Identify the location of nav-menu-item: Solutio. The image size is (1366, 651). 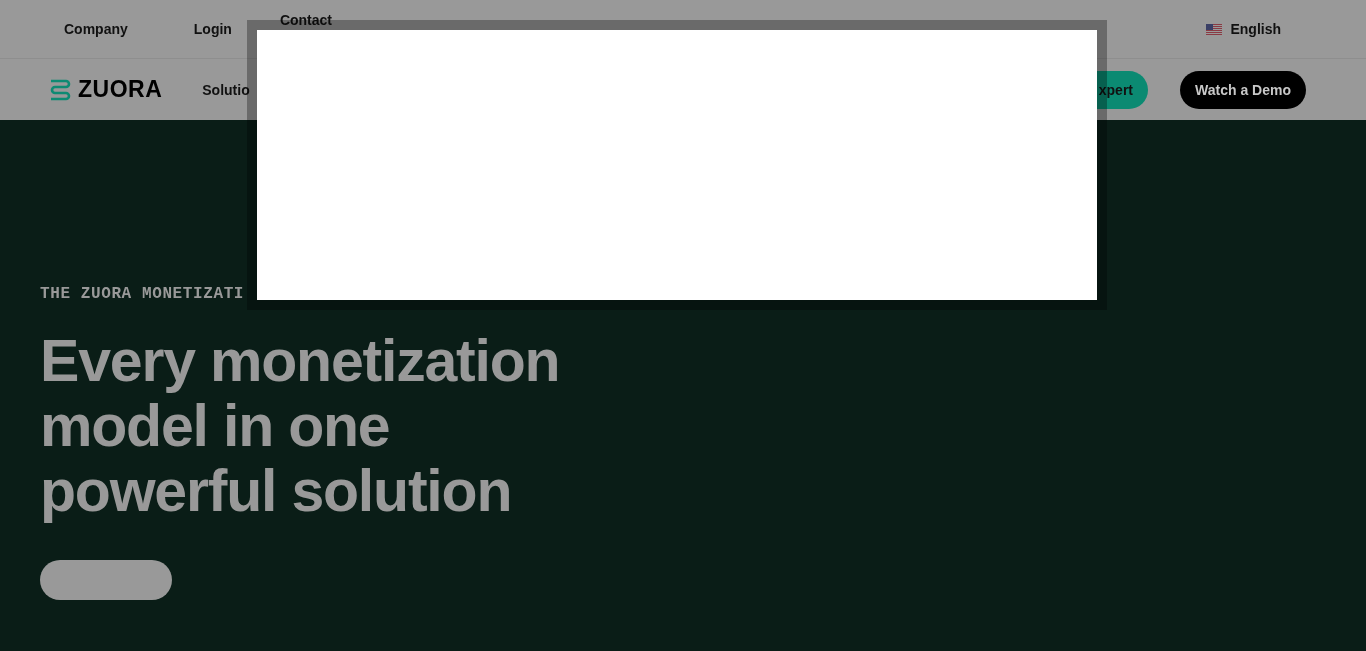
(226, 89).